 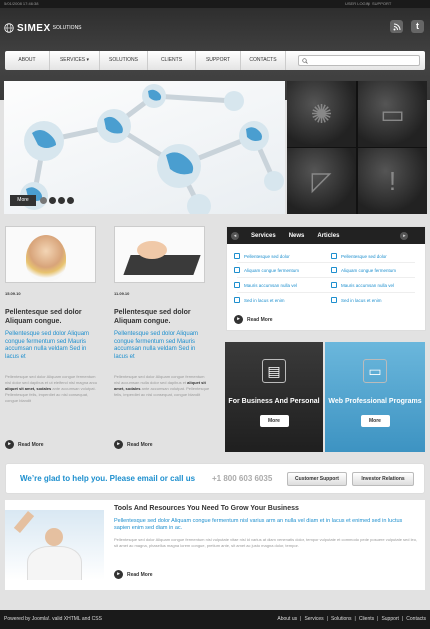 I want to click on tab-link-label: Aliquam congue fermentum, so click(x=272, y=270).